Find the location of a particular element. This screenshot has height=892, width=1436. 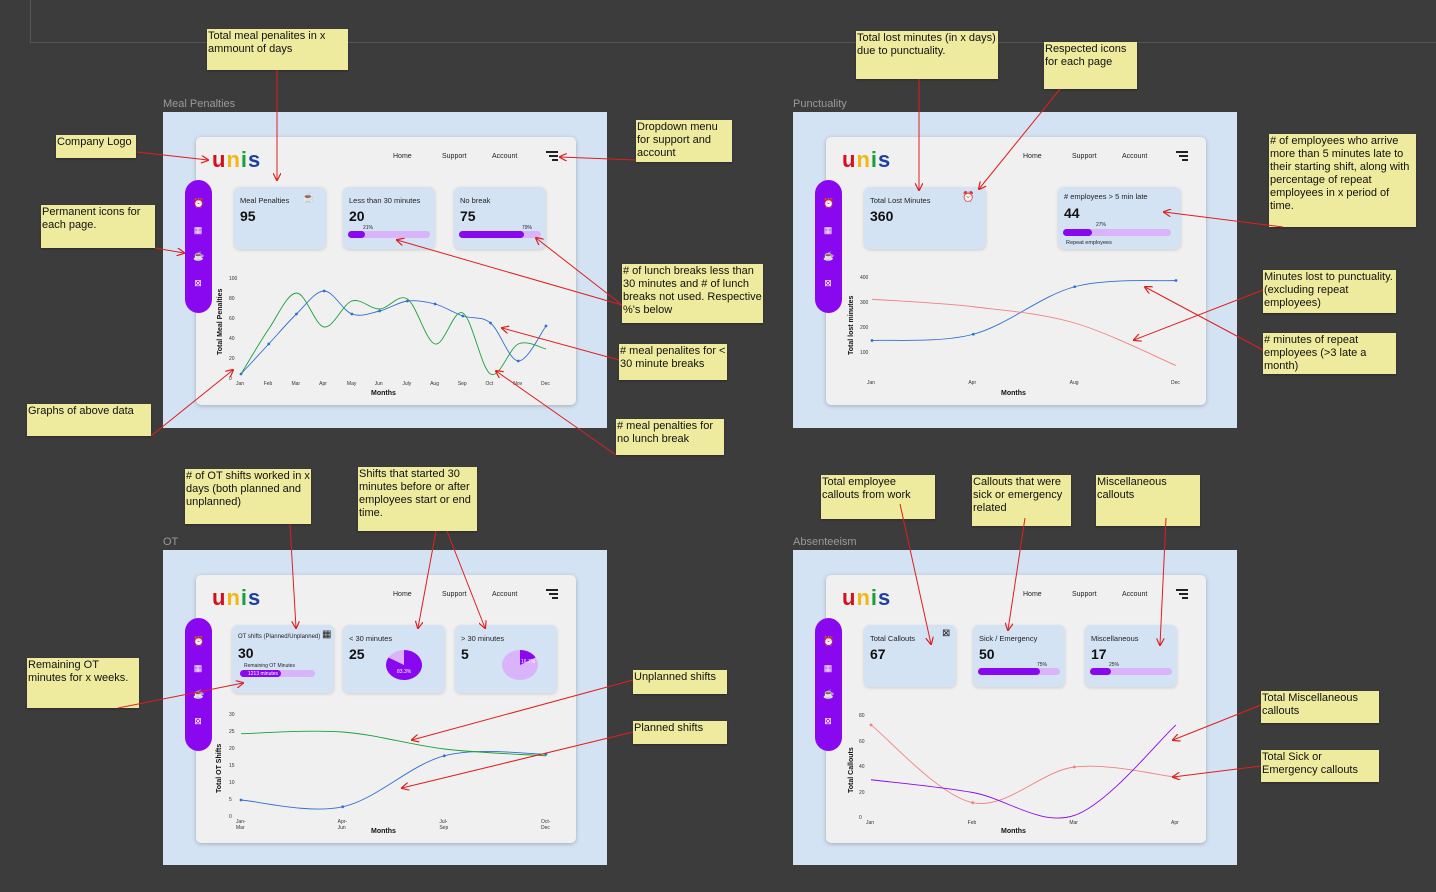

annotation-note: Total Miscellaneous callouts is located at coordinates (1320, 707).